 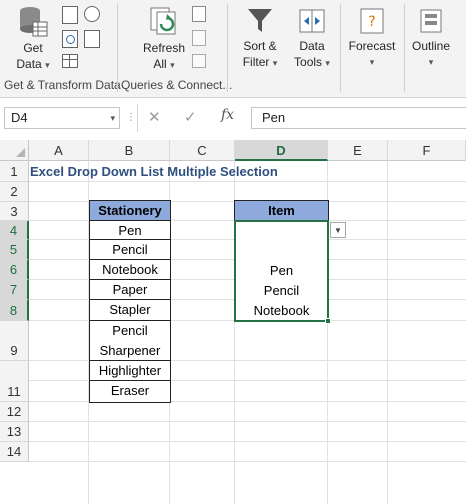 I want to click on stationery-cell: Notebook, so click(x=130, y=270).